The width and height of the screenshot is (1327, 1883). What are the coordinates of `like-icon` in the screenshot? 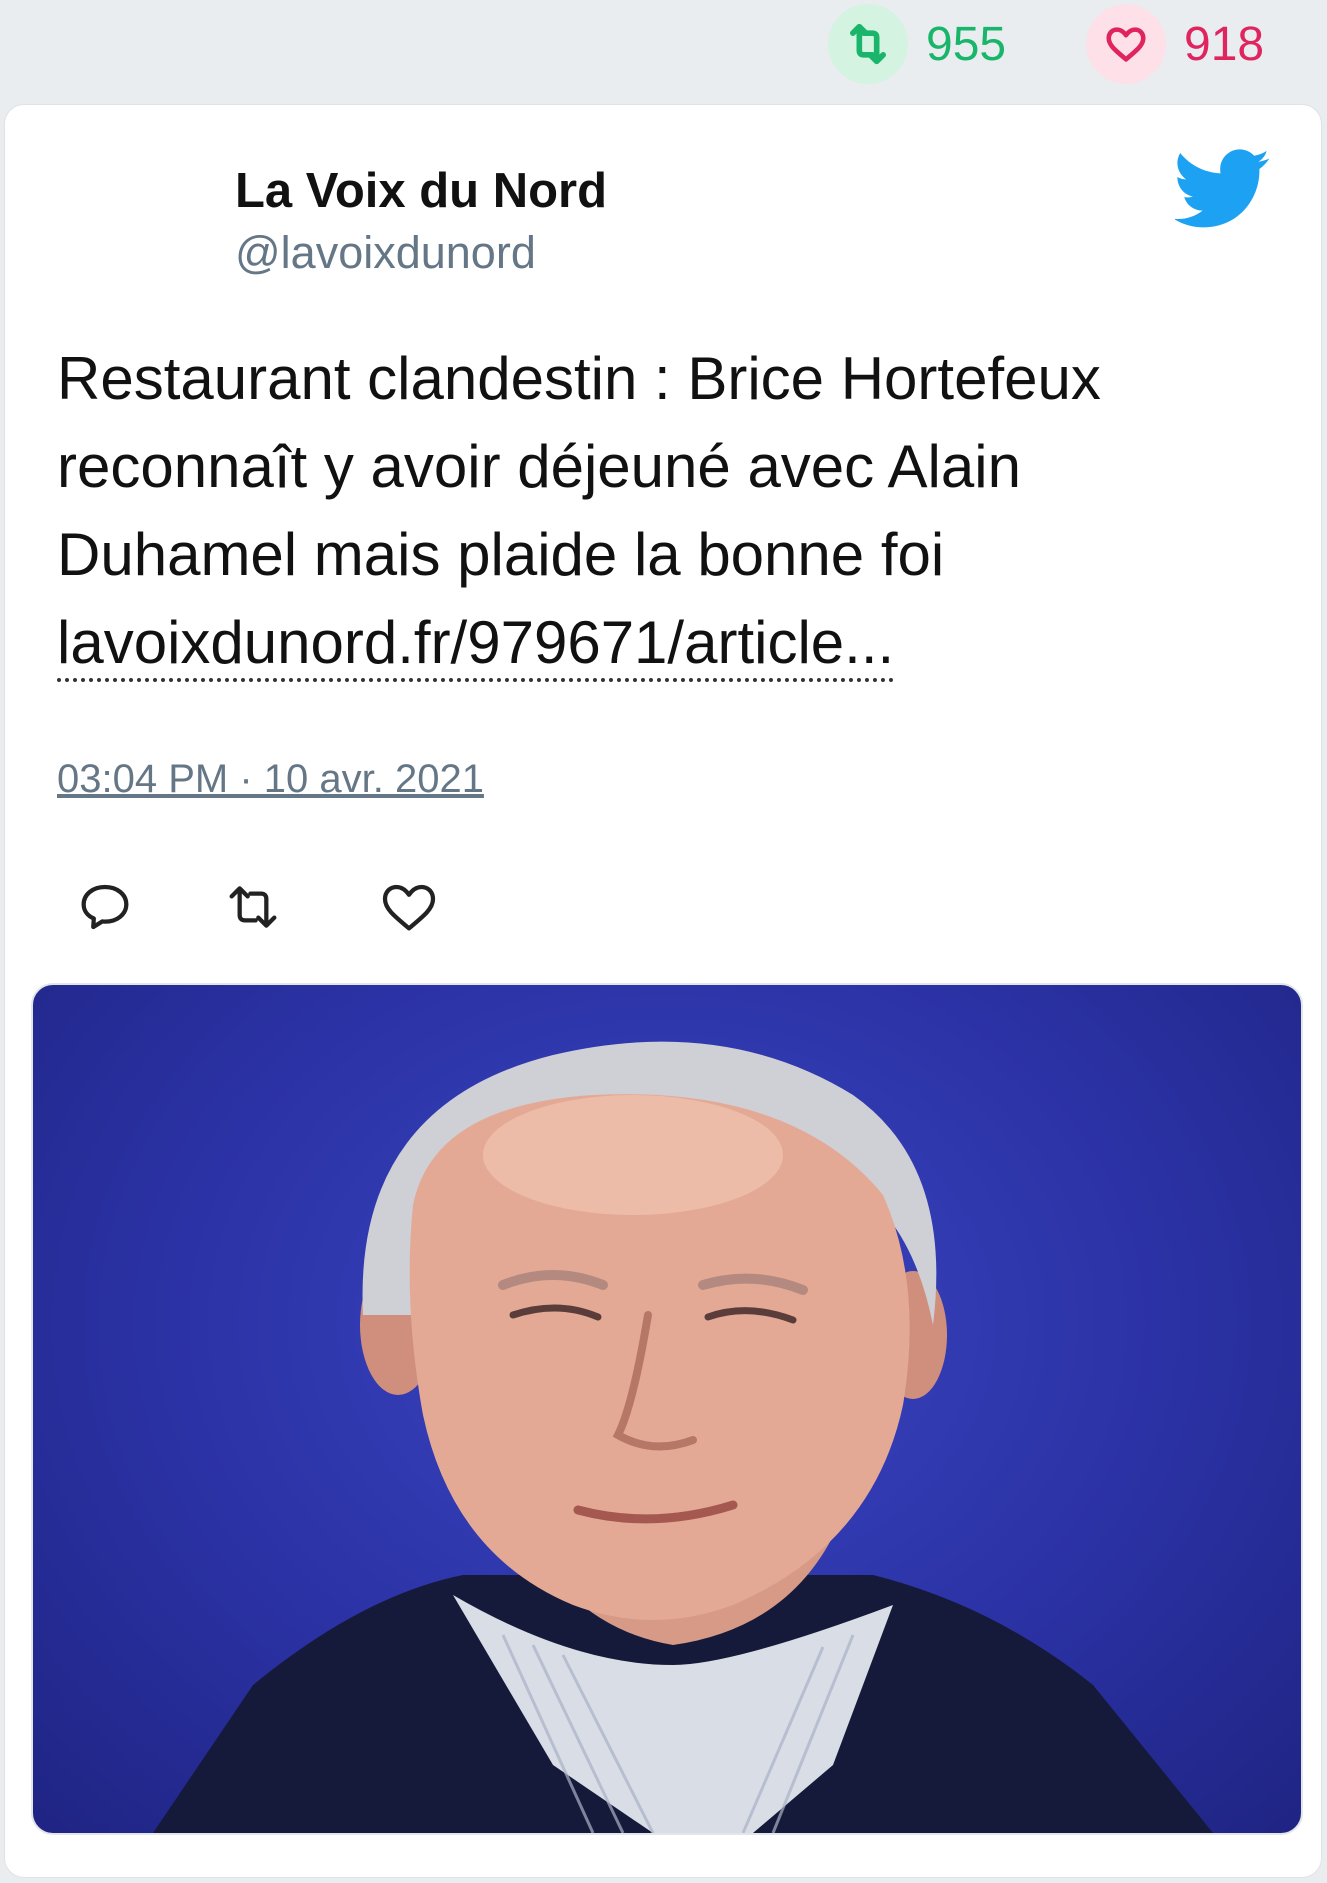 It's located at (409, 907).